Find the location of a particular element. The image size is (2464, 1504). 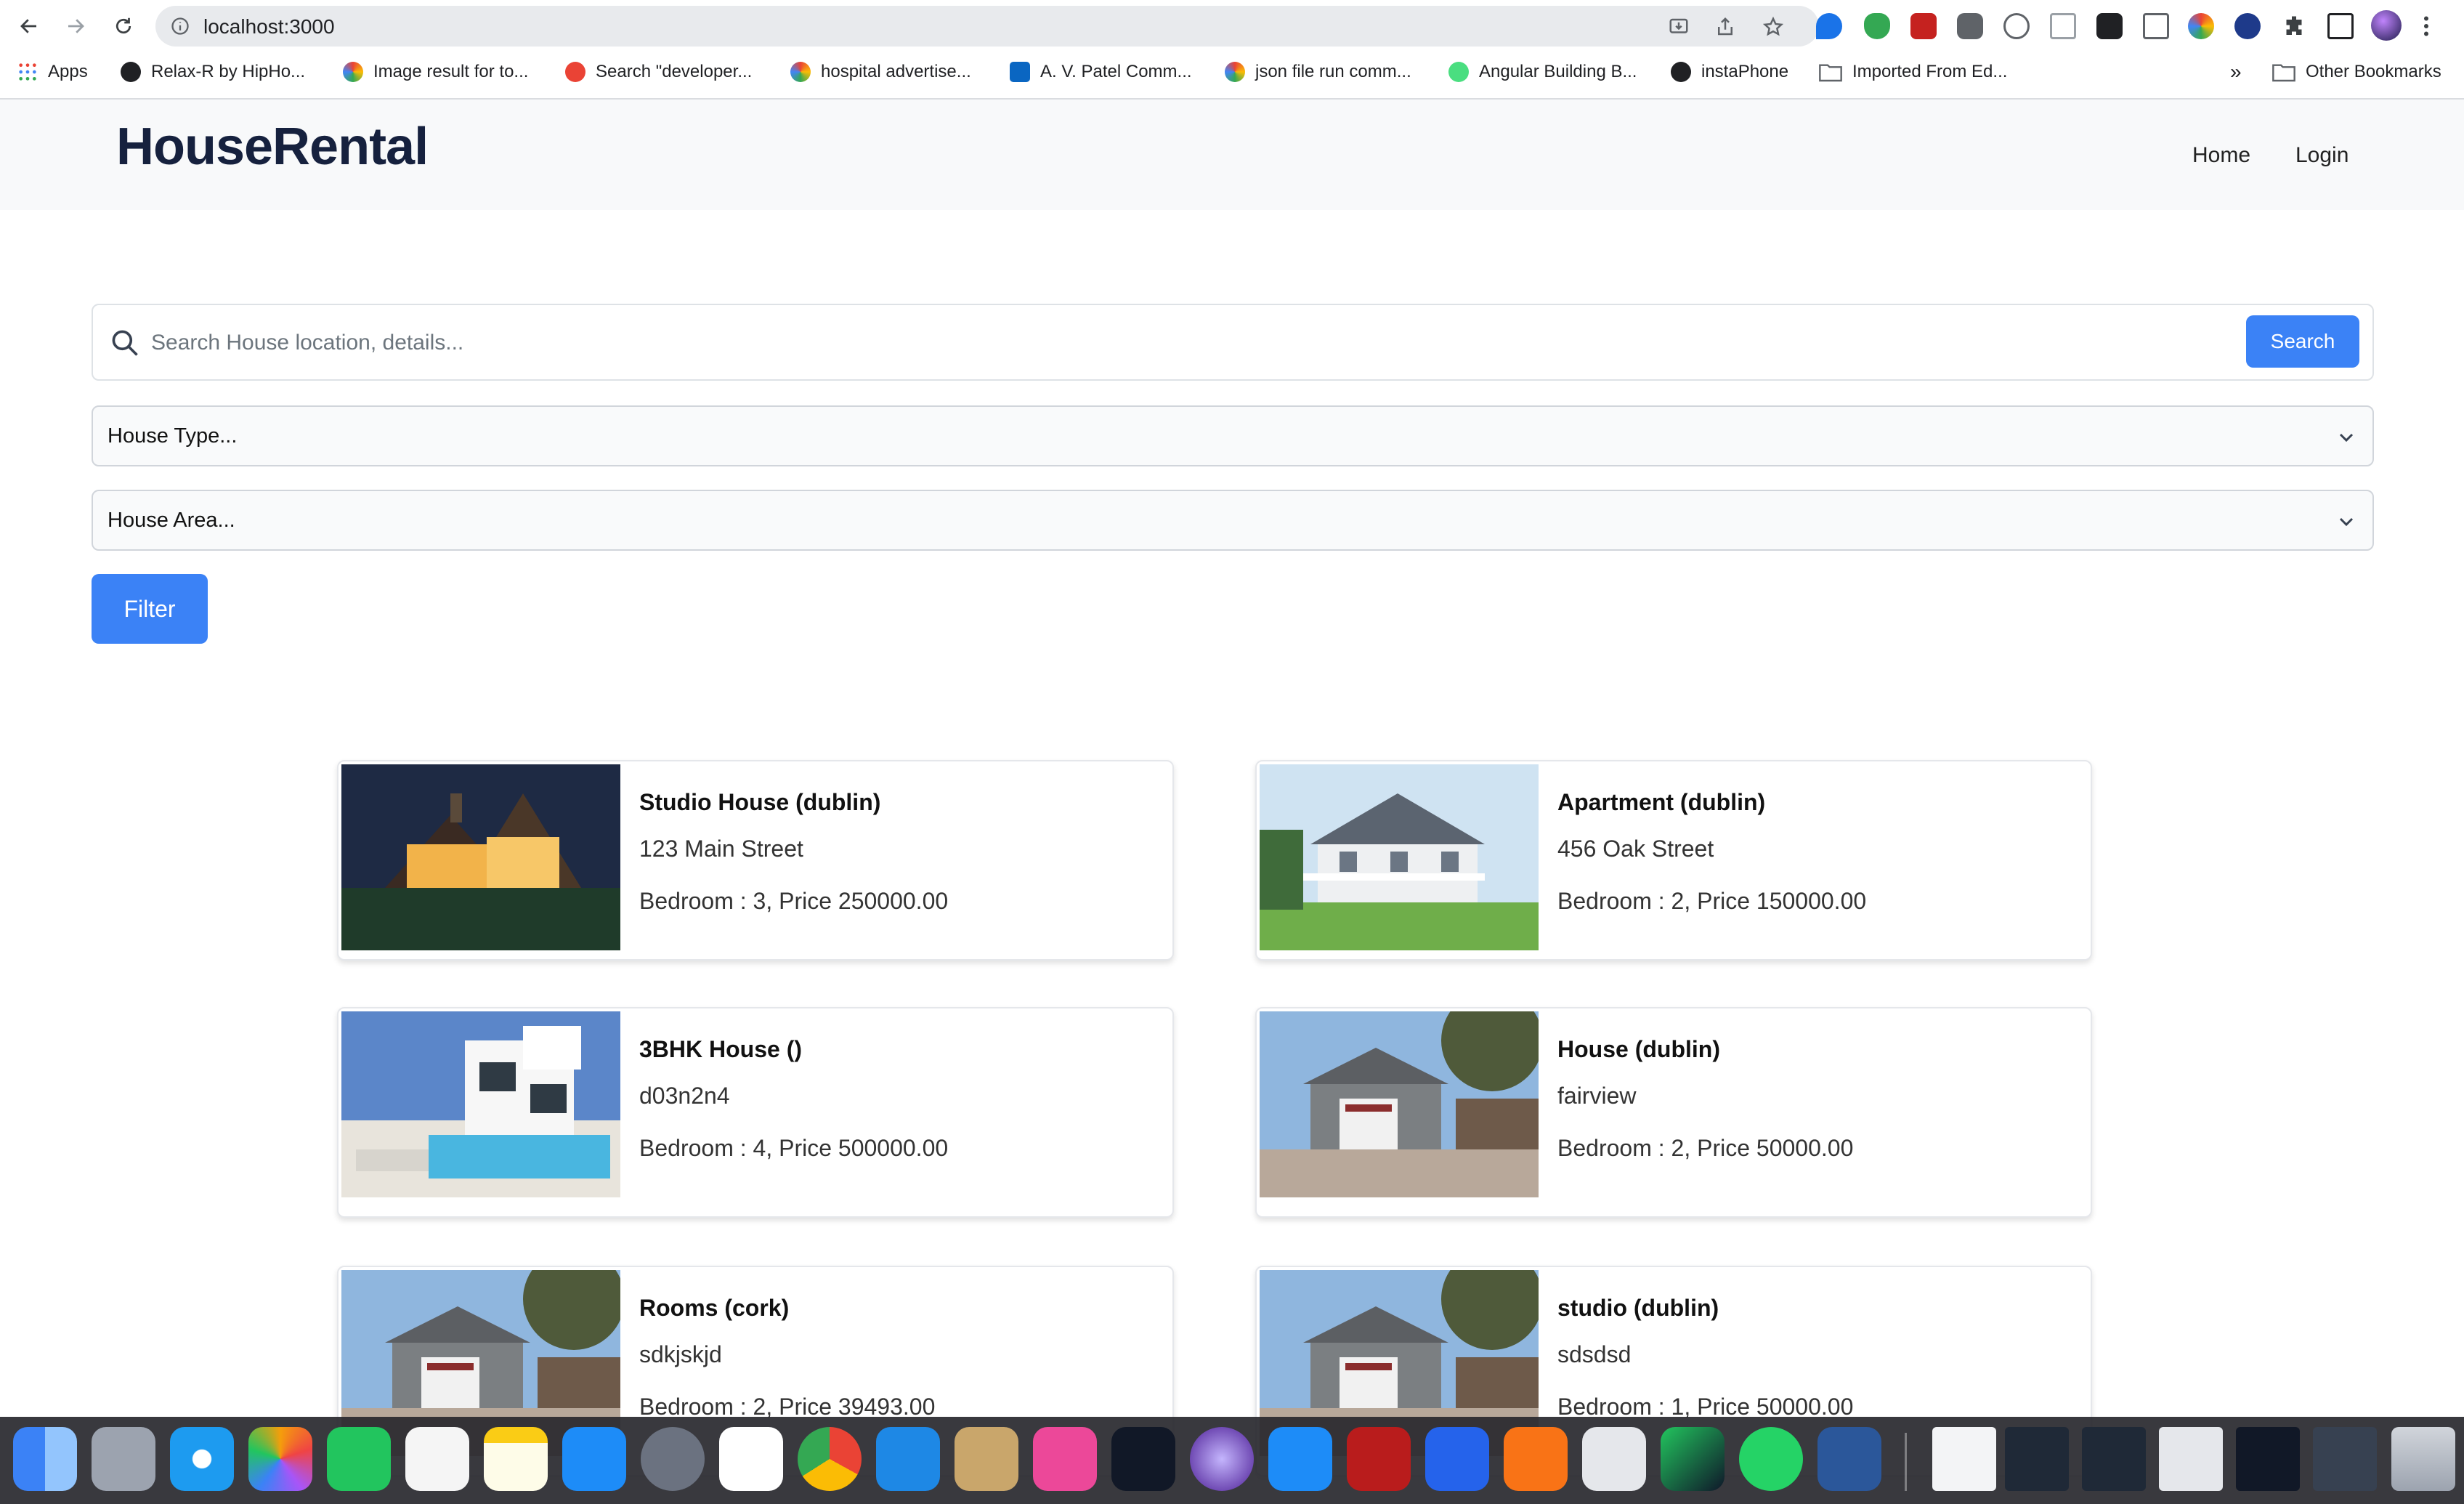

chevron-down-icon is located at coordinates (2346, 437).